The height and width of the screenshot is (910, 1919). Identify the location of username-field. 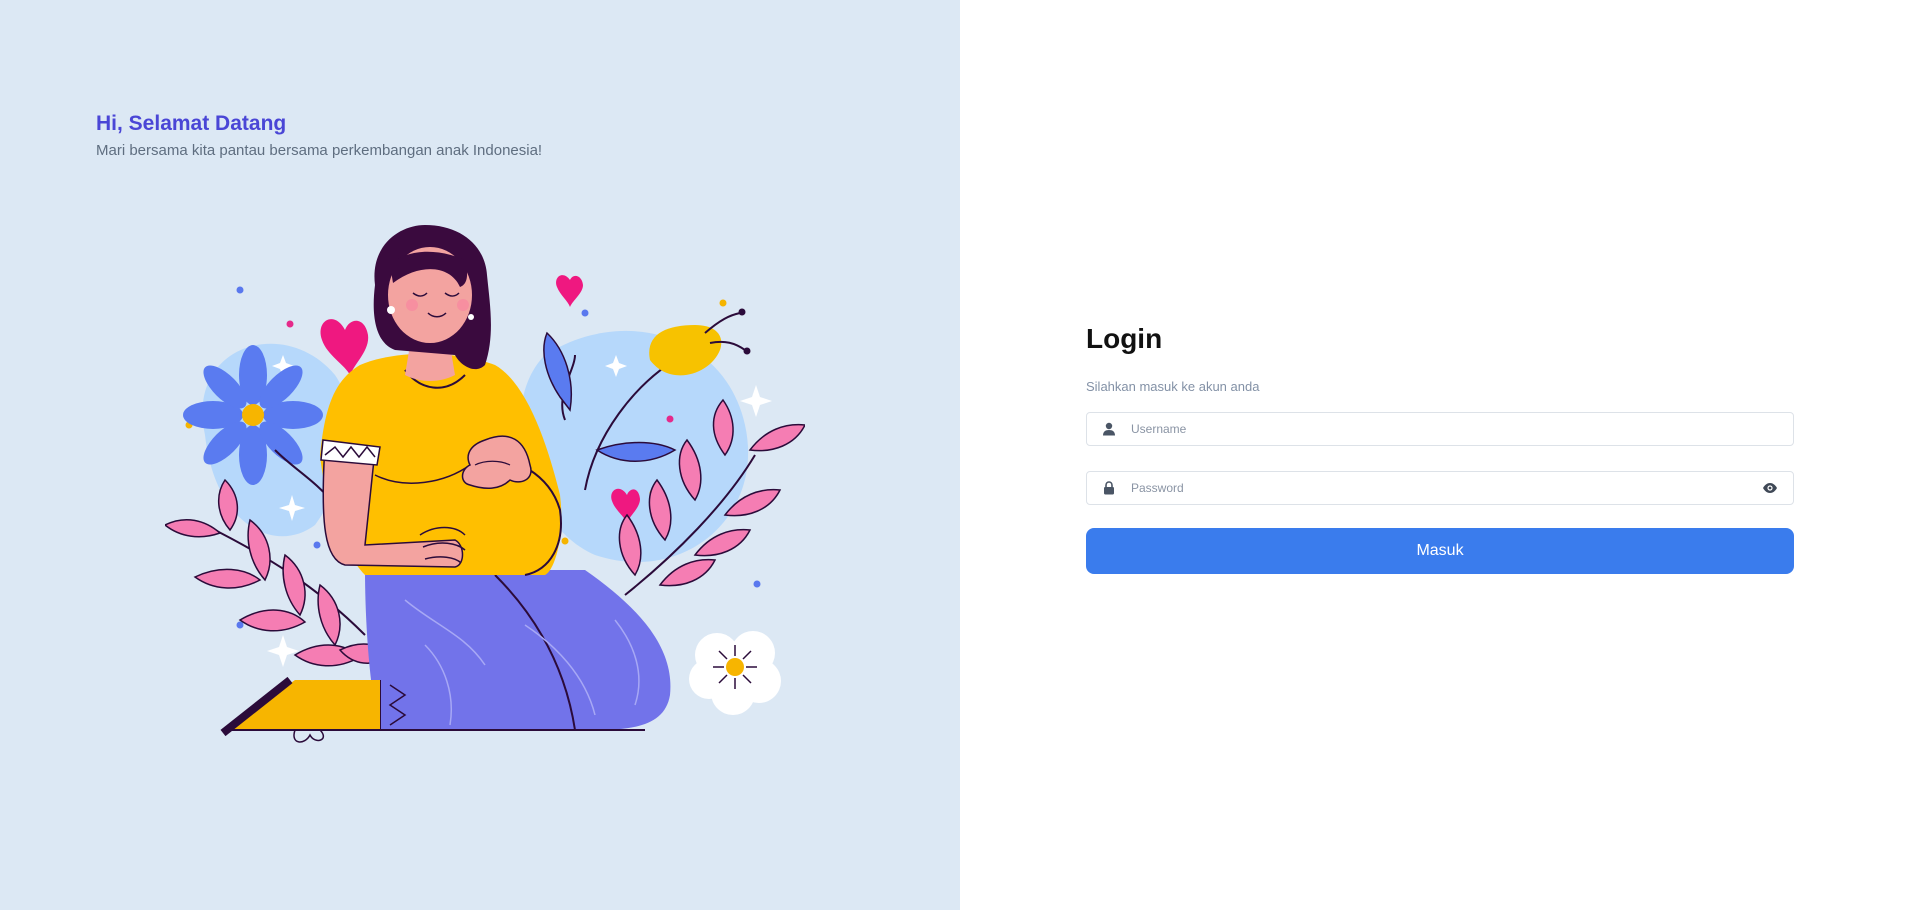
(1440, 429).